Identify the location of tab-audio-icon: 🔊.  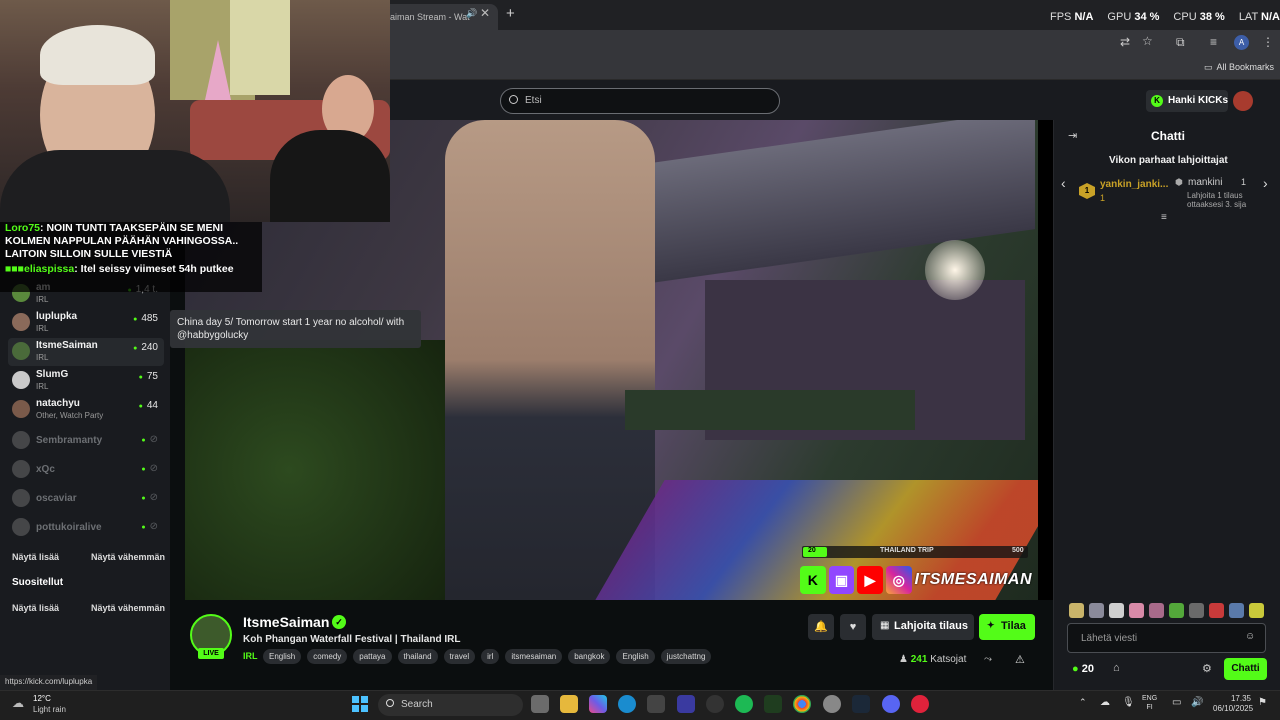
(471, 13).